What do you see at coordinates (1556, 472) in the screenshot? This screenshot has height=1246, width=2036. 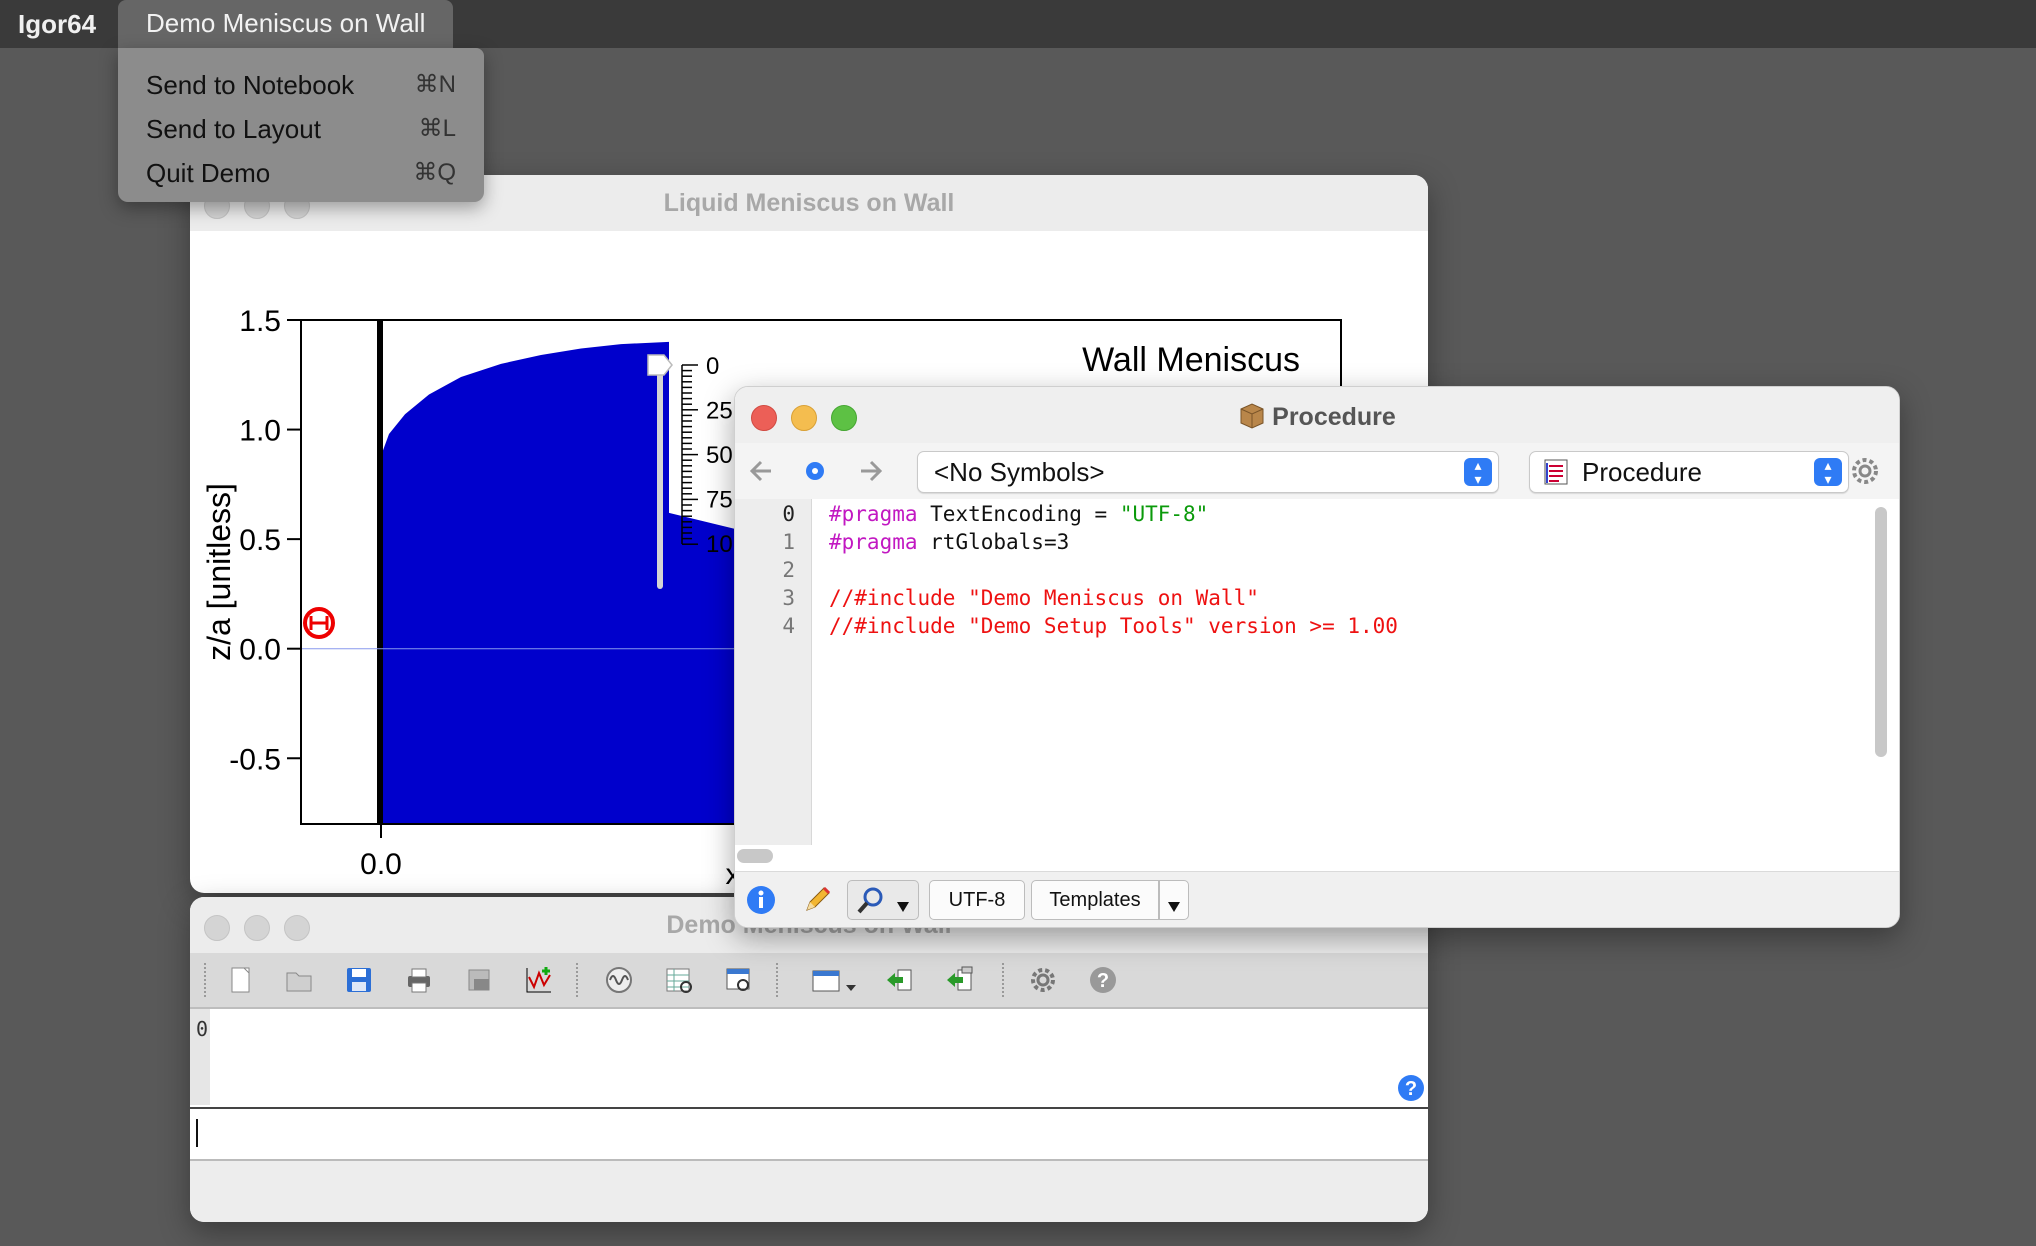 I see `procedure-doc-icon` at bounding box center [1556, 472].